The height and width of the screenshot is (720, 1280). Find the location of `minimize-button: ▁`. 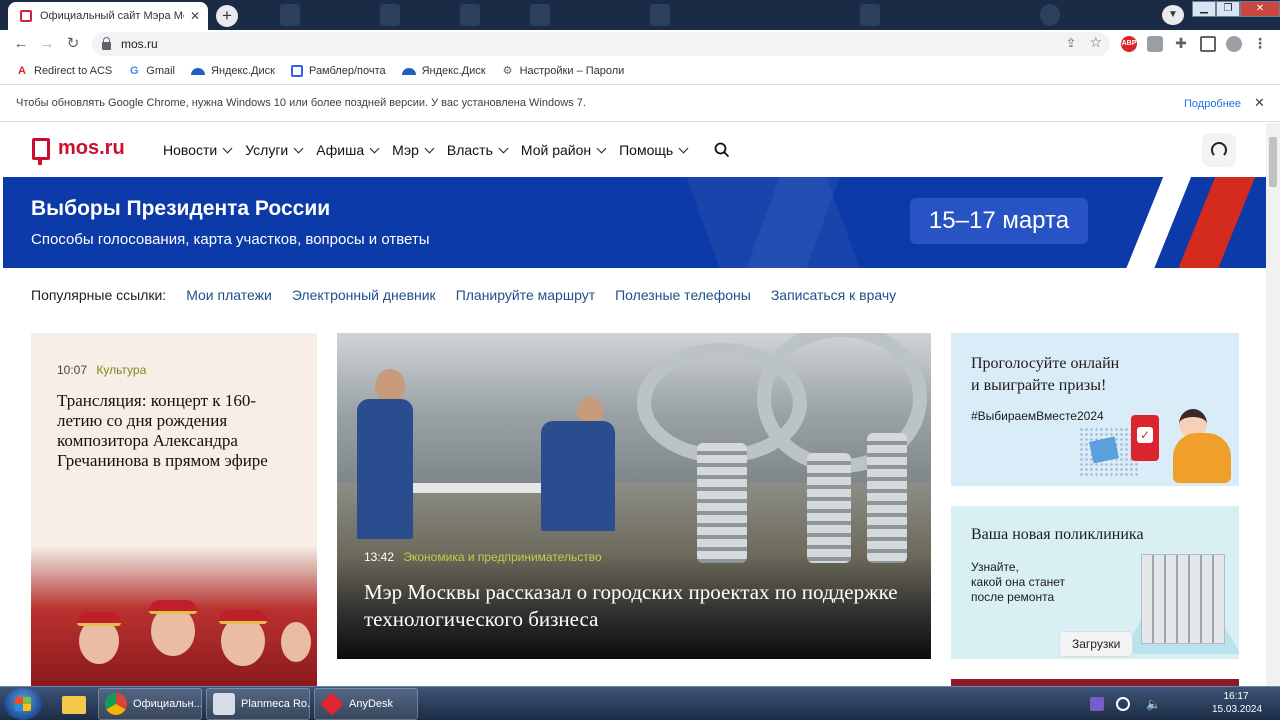

minimize-button: ▁ is located at coordinates (1204, 9).